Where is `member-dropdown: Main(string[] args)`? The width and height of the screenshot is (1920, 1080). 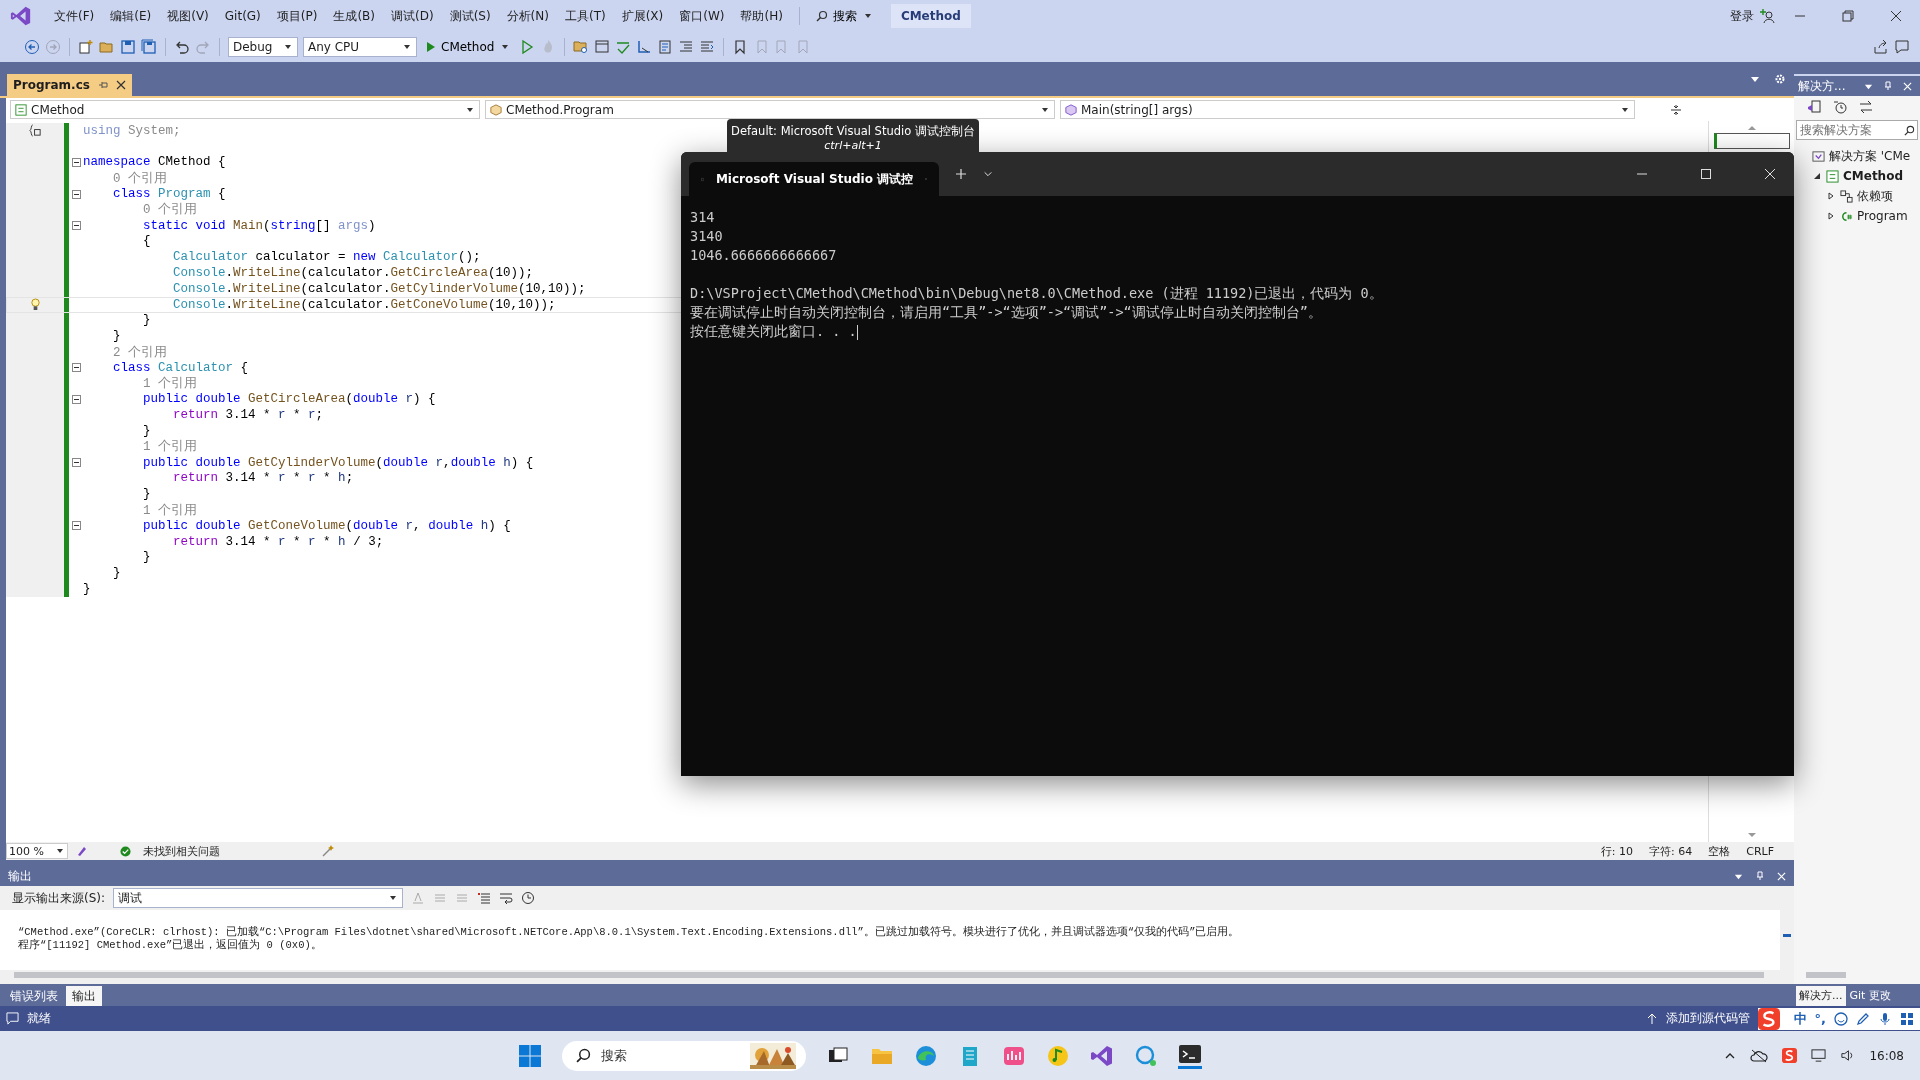 member-dropdown: Main(string[] args) is located at coordinates (1347, 109).